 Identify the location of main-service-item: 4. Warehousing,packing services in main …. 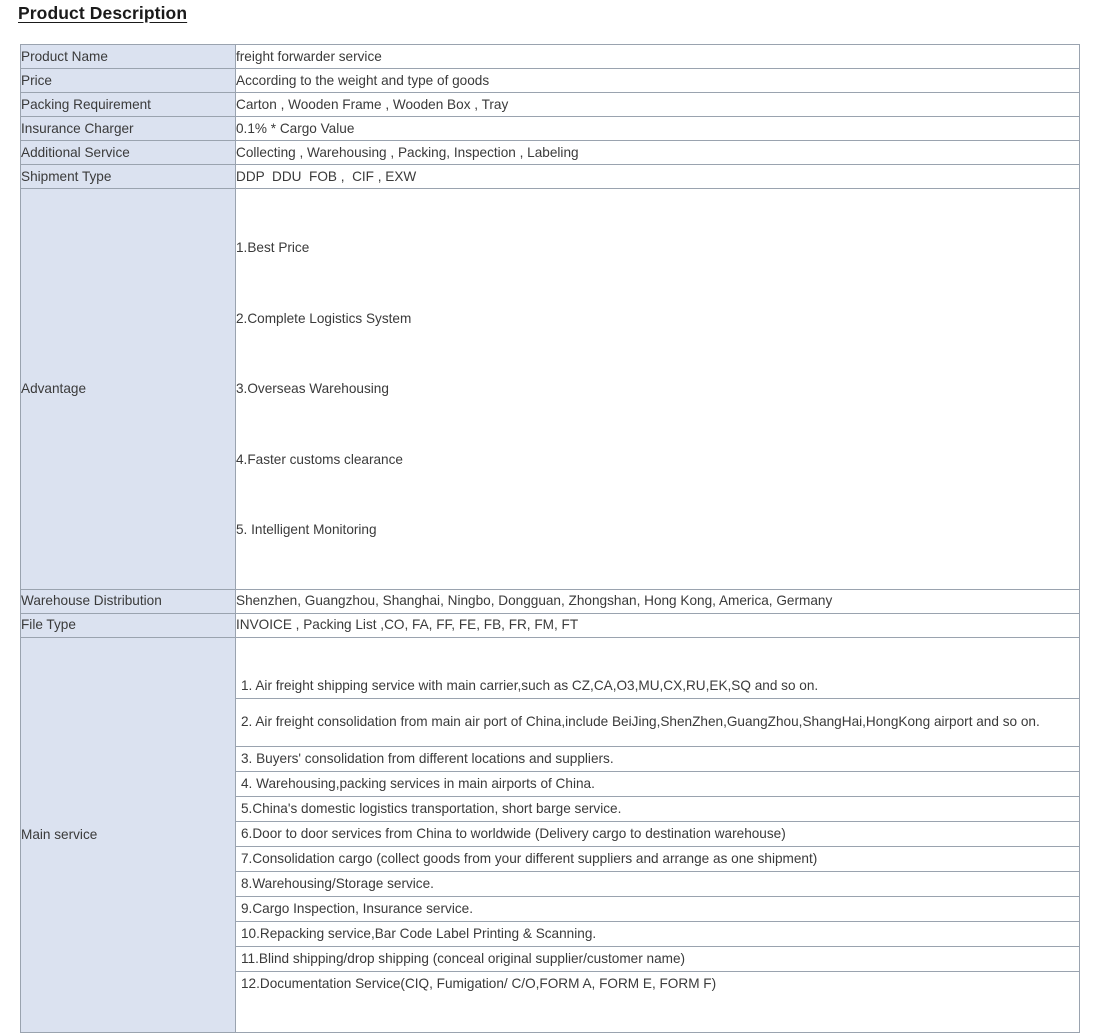
(657, 784).